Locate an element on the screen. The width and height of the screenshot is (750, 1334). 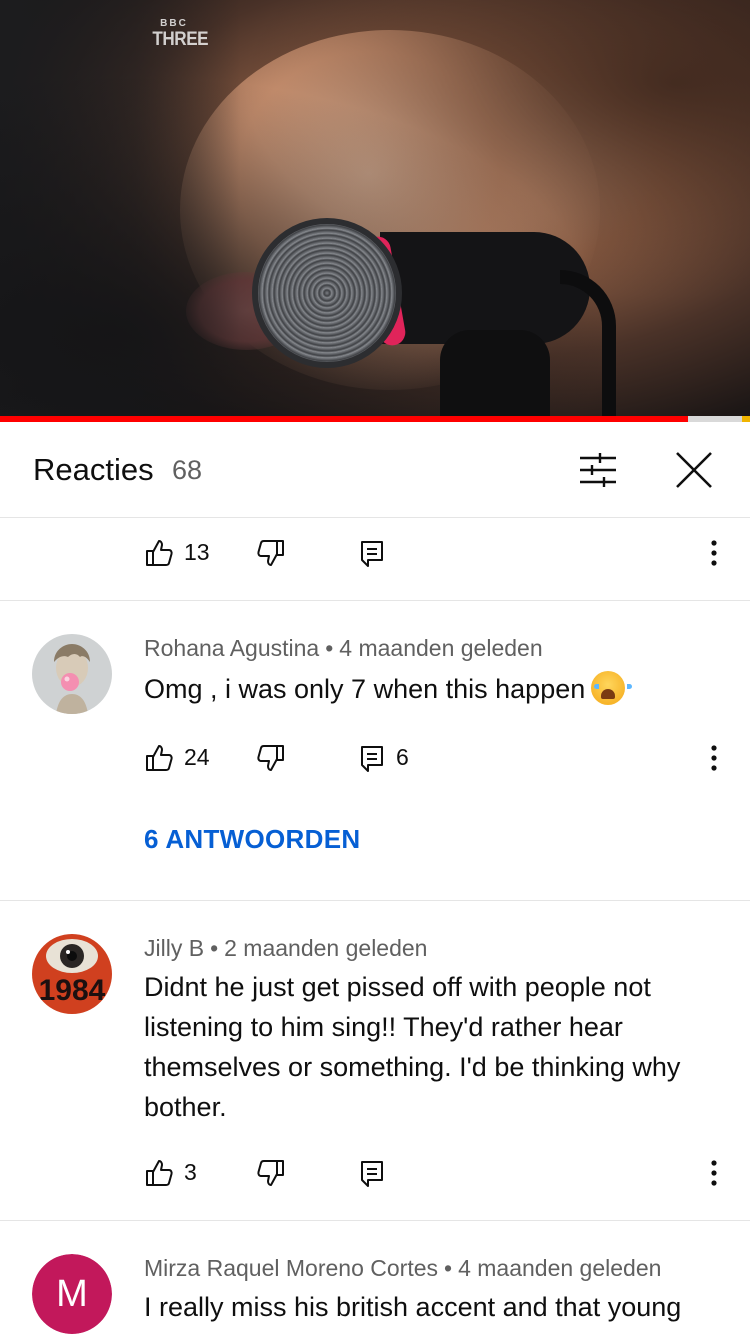
comments-count: 68 is located at coordinates (187, 470).